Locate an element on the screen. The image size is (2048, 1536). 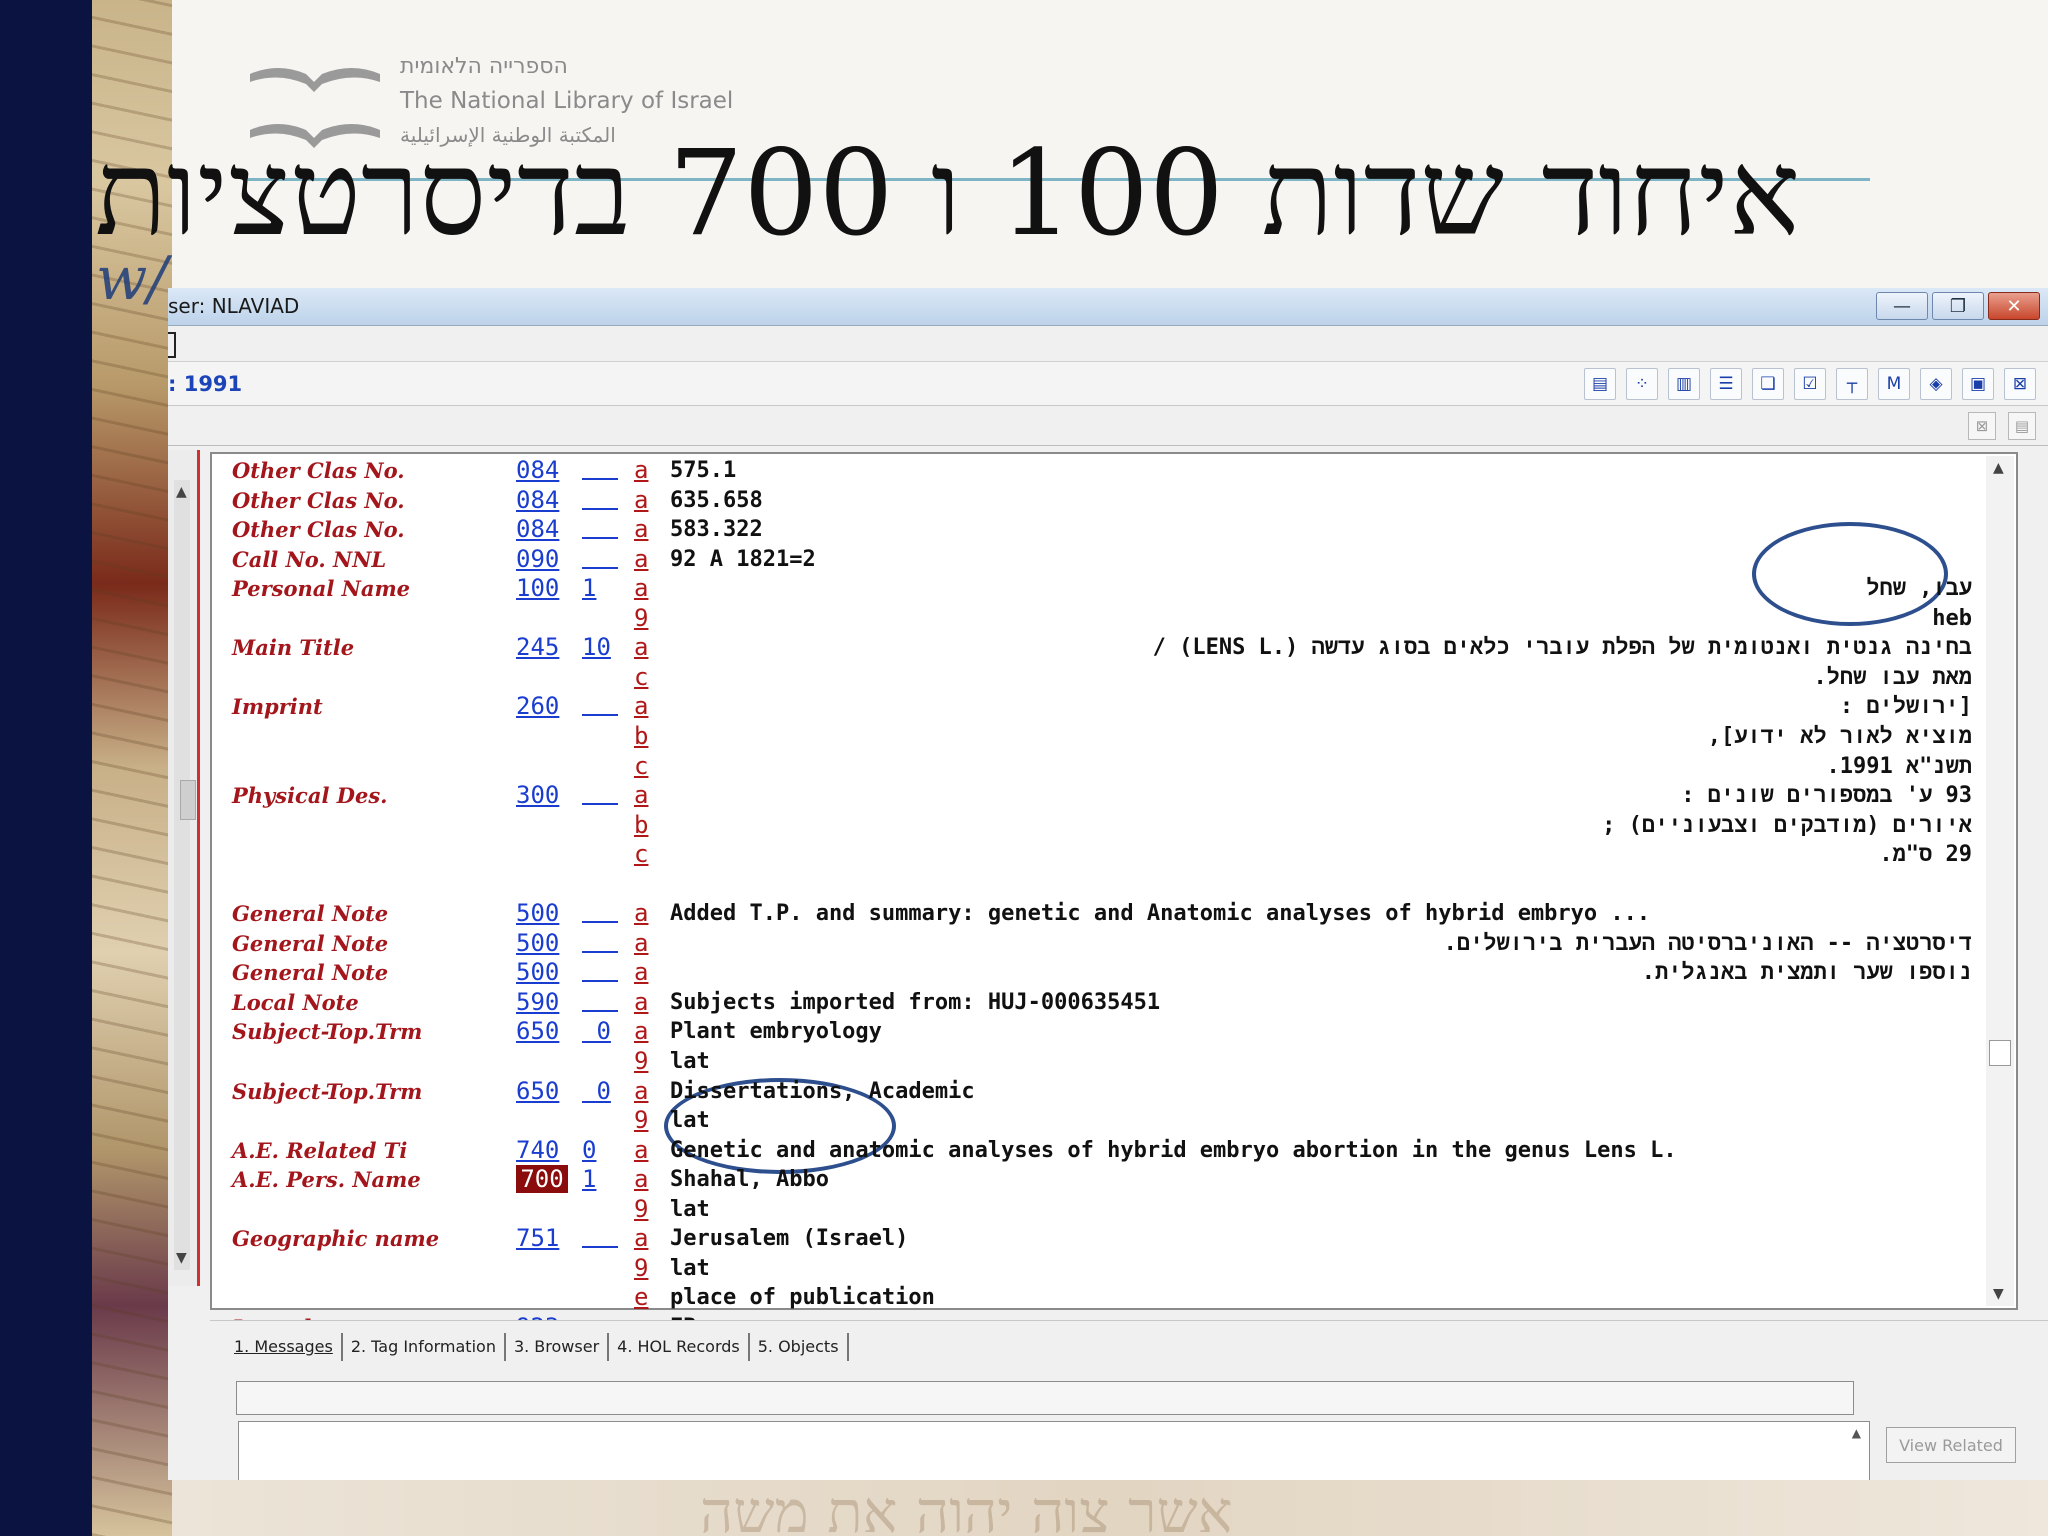
tab-tag-information: 2. Tag Information is located at coordinates (424, 1347).